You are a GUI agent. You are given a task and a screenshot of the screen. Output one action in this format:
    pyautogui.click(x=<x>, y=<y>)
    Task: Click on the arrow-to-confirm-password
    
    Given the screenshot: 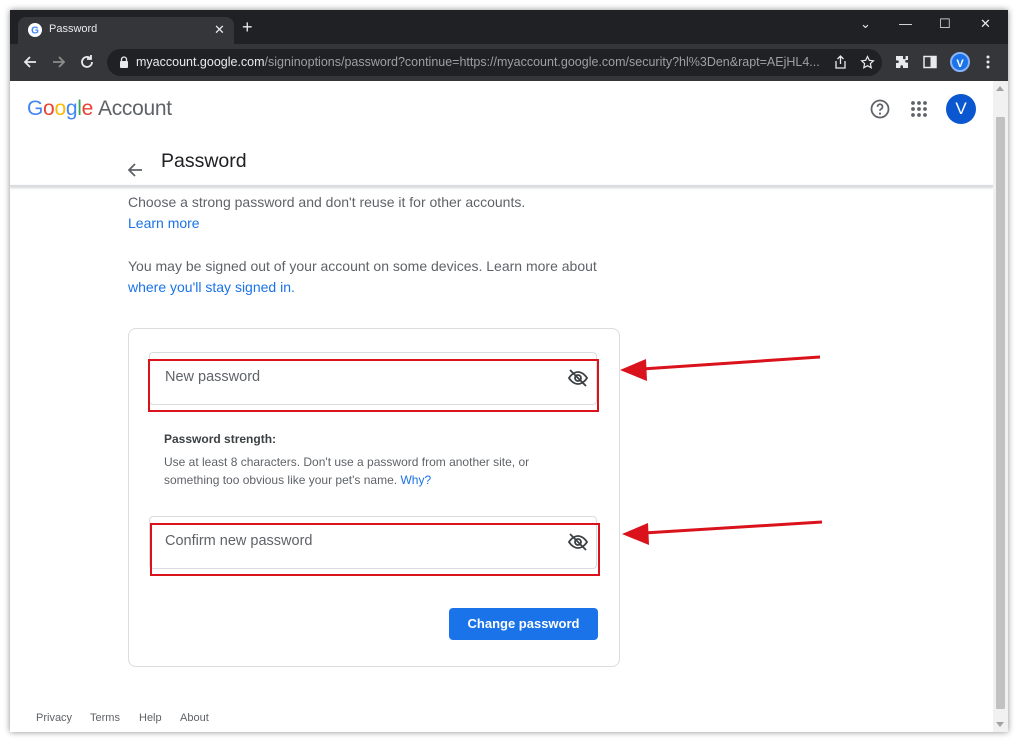 What is the action you would take?
    pyautogui.click(x=722, y=532)
    